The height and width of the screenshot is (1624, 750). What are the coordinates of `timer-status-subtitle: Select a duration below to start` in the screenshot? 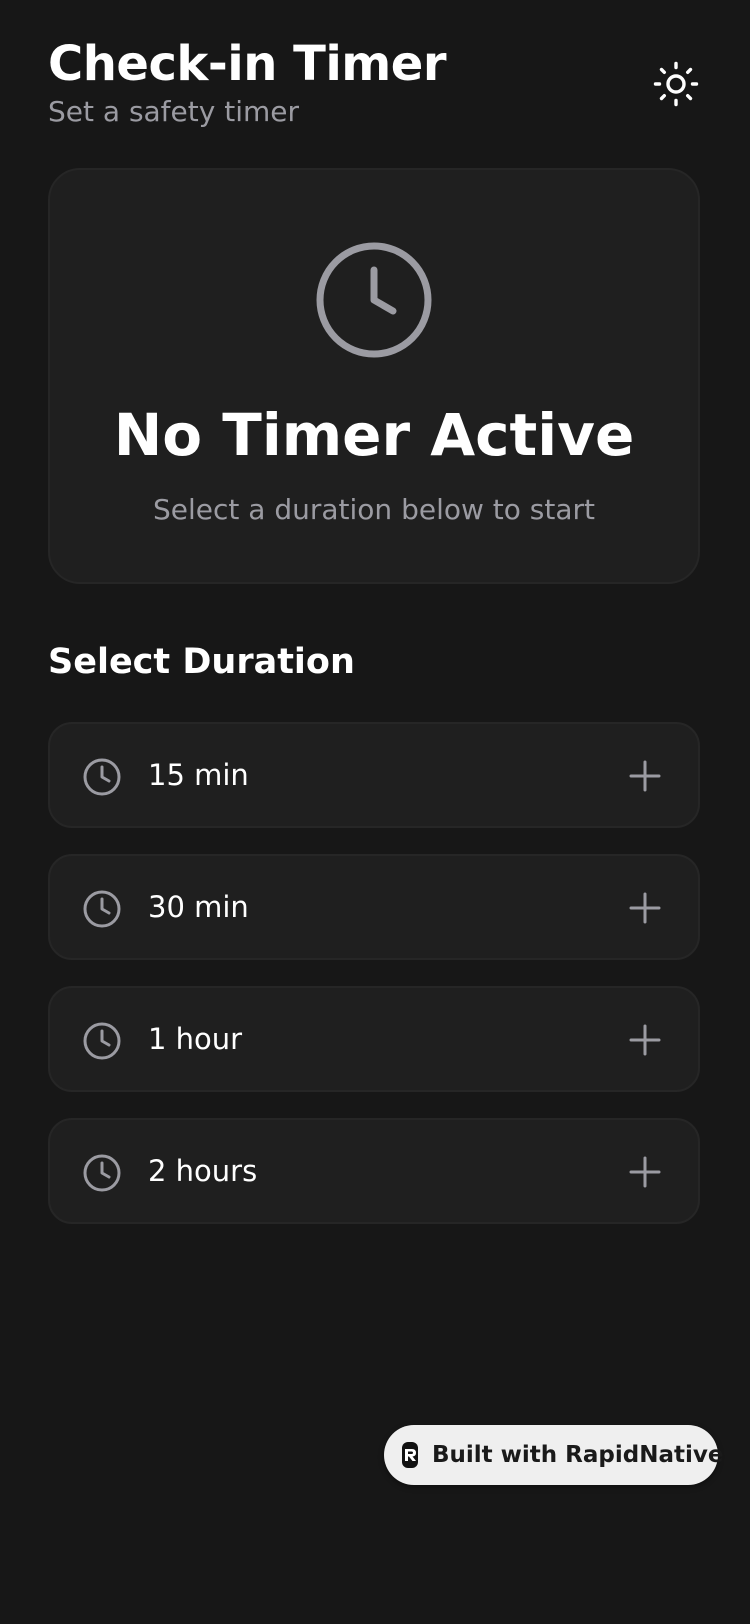 It's located at (374, 509).